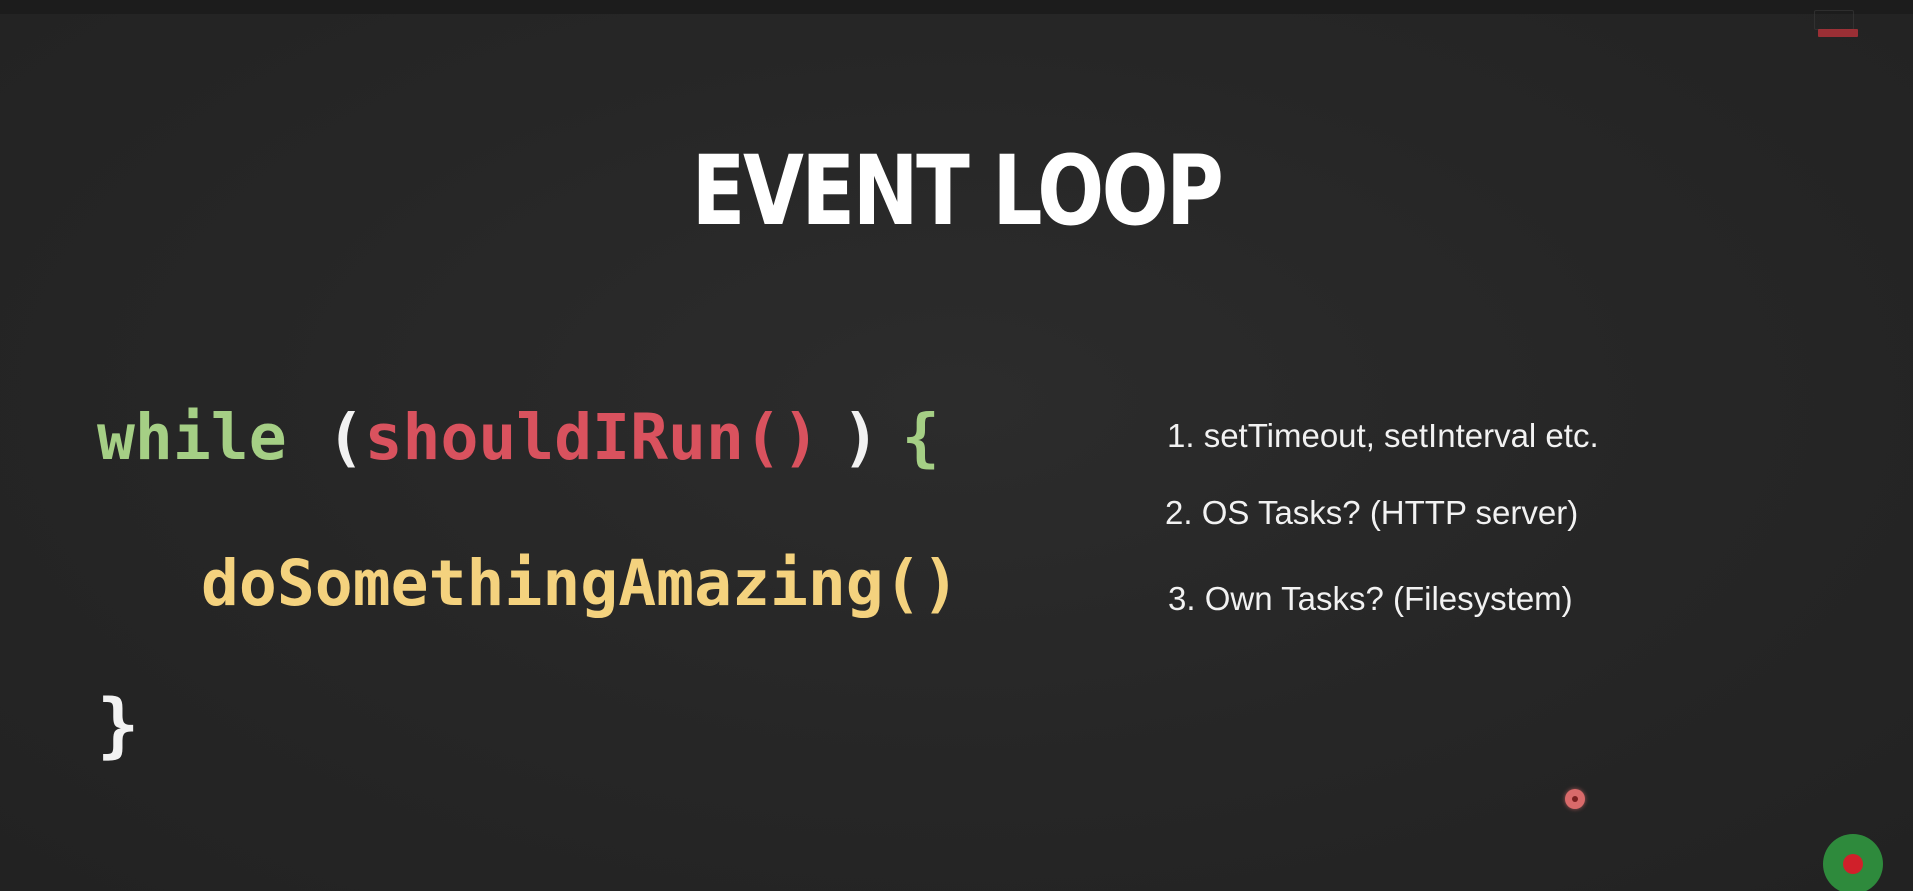  What do you see at coordinates (1575, 799) in the screenshot?
I see `red-laser-pointer-icon` at bounding box center [1575, 799].